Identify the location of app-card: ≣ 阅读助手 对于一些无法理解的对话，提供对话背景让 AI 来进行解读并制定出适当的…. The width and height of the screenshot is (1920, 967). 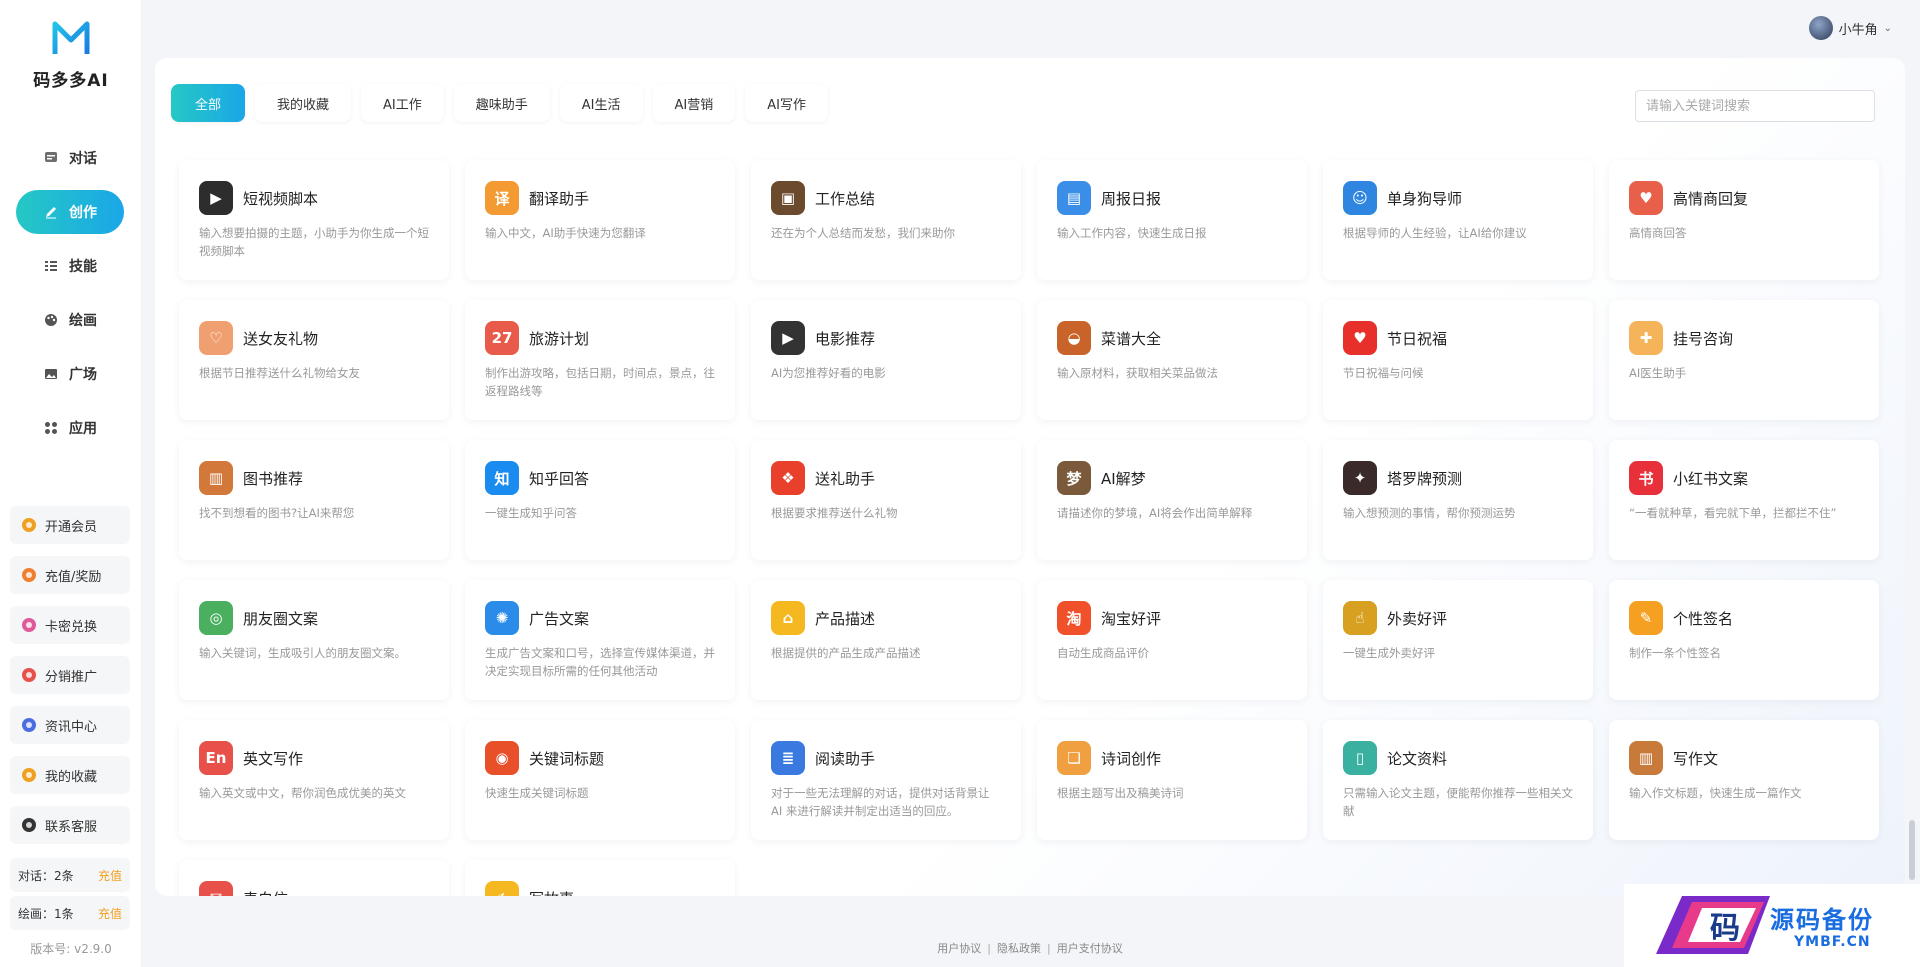
(886, 780).